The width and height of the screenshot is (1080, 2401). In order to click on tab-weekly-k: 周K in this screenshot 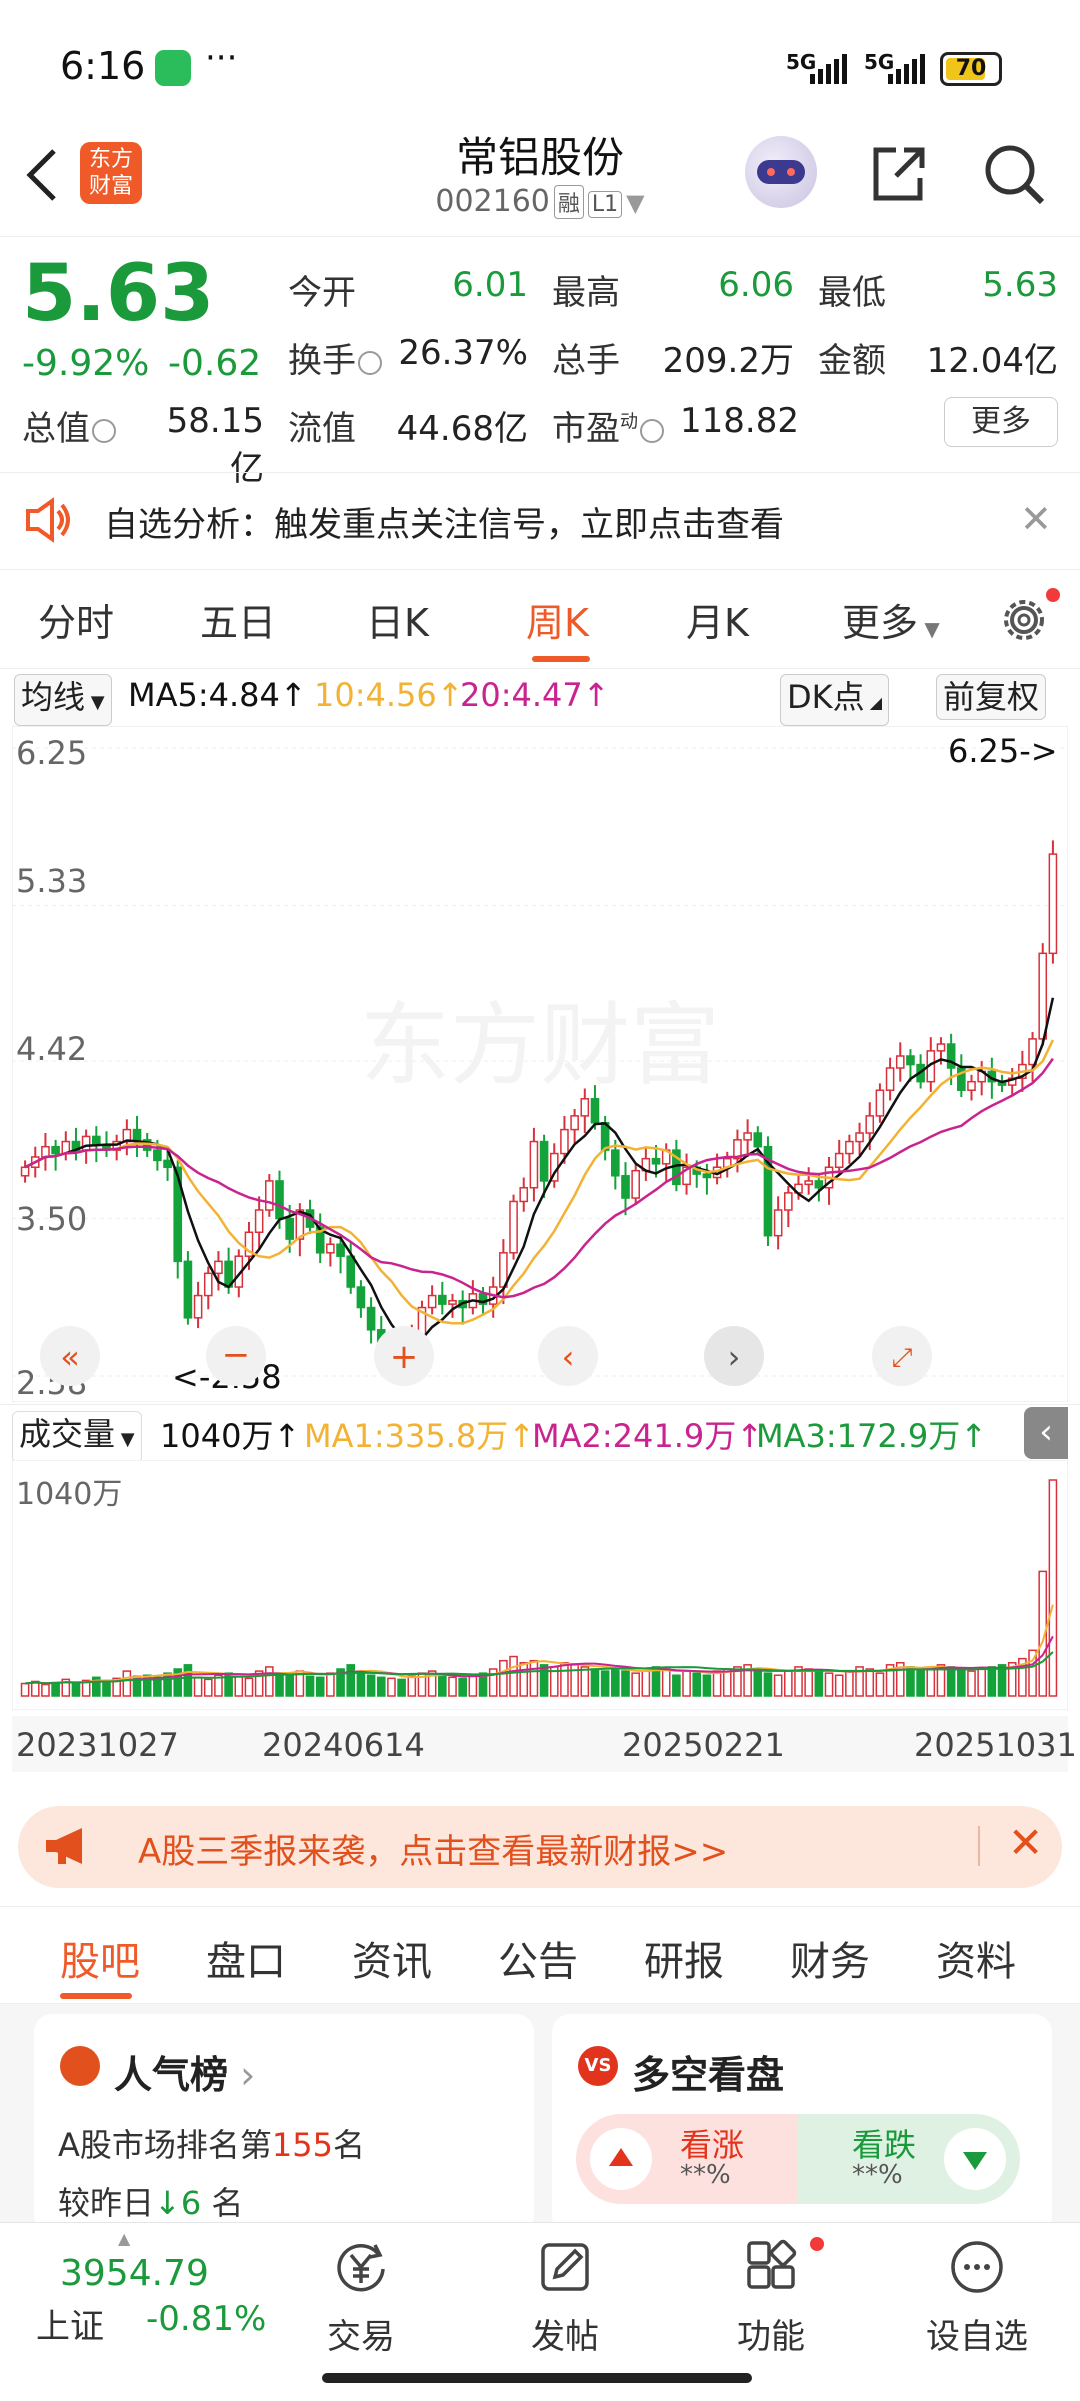, I will do `click(557, 619)`.